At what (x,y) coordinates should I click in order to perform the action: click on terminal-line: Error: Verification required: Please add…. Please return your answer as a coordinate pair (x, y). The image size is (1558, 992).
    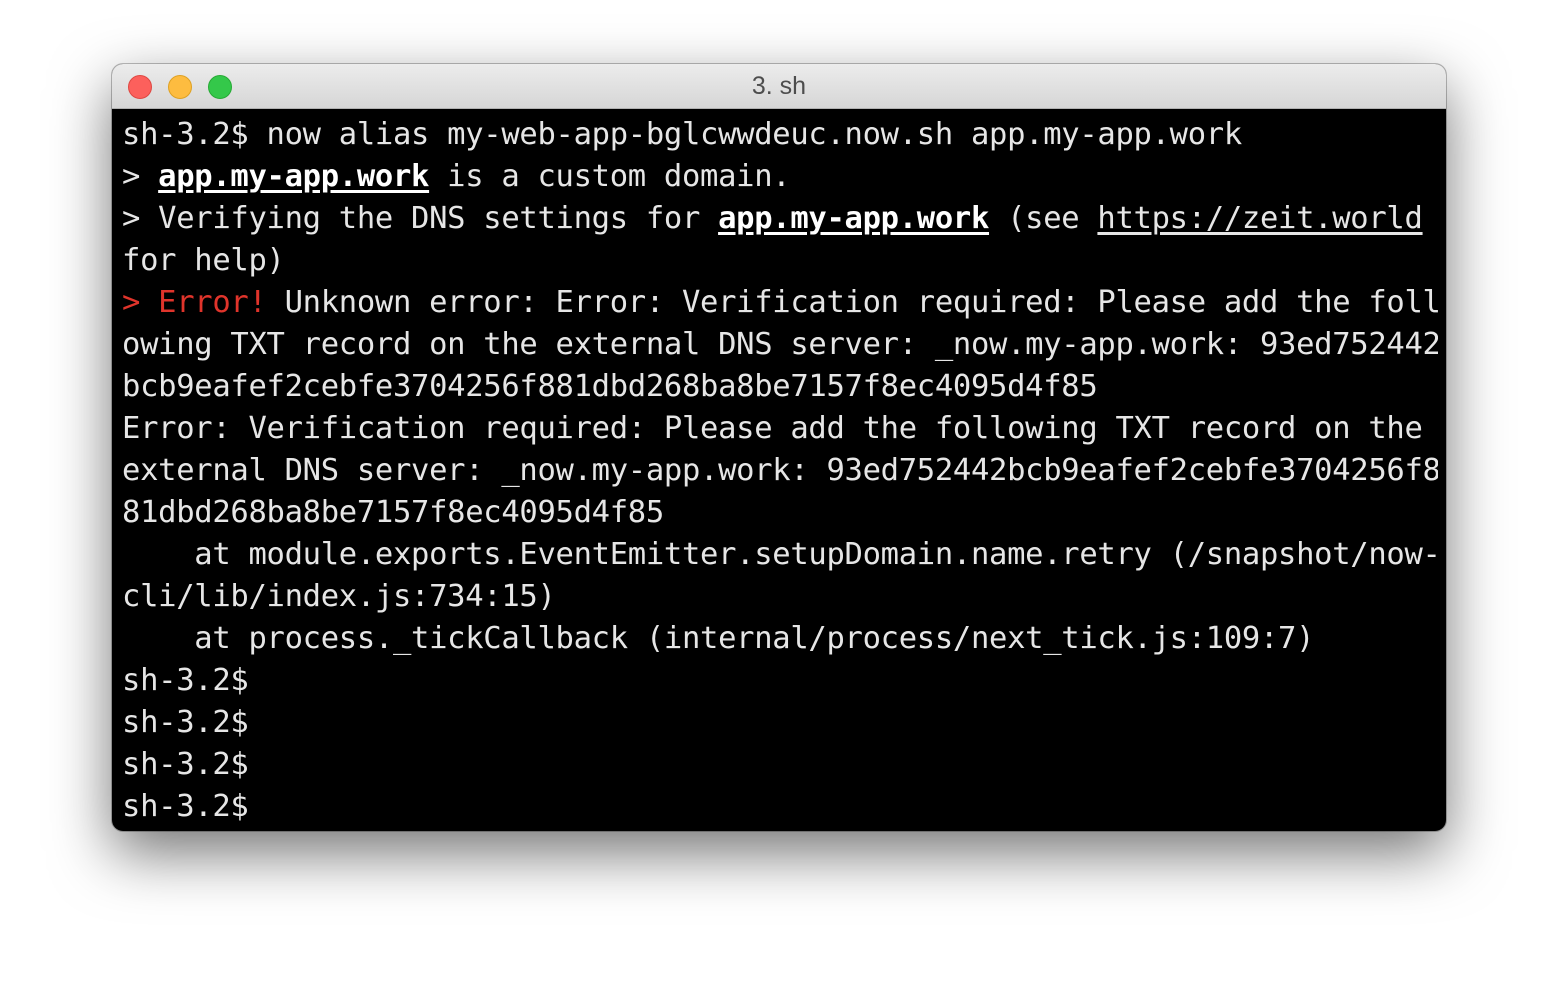
    Looking at the image, I should click on (772, 428).